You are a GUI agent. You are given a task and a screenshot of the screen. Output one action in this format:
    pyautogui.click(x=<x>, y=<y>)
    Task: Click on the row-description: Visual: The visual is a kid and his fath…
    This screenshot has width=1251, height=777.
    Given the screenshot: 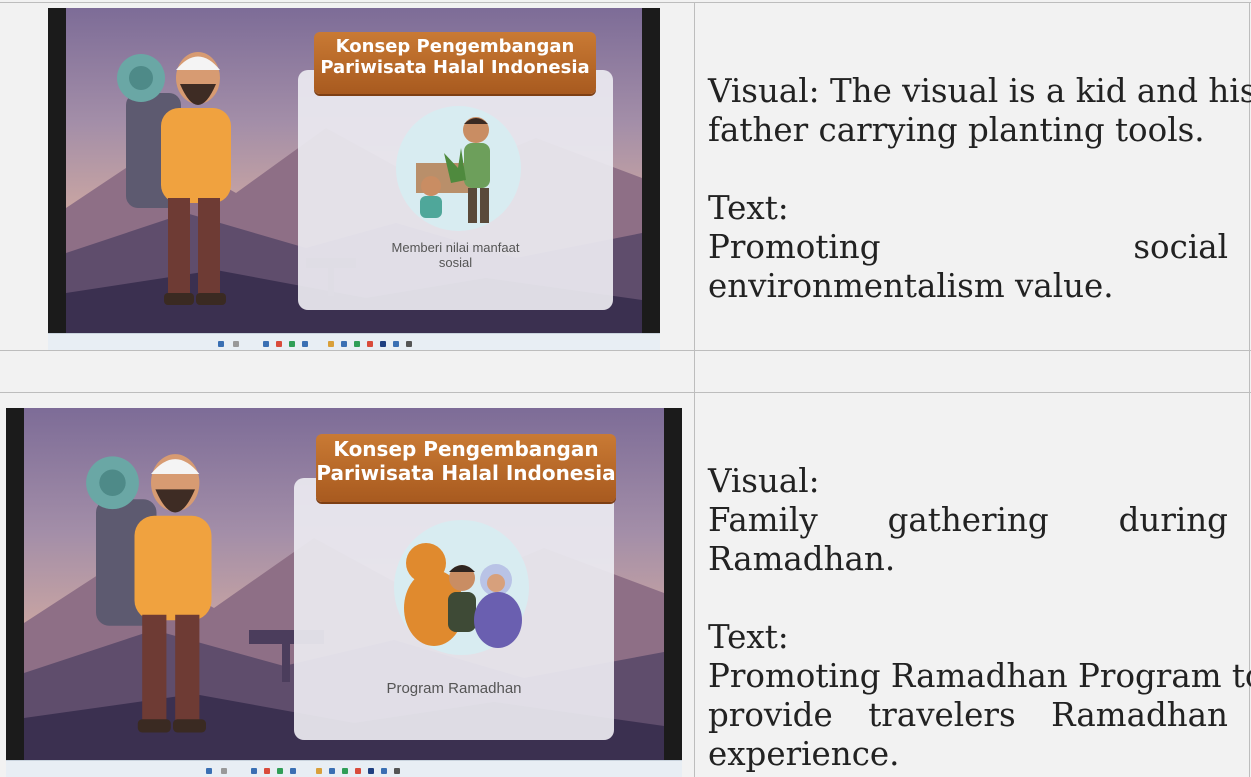 What is the action you would take?
    pyautogui.click(x=979, y=189)
    